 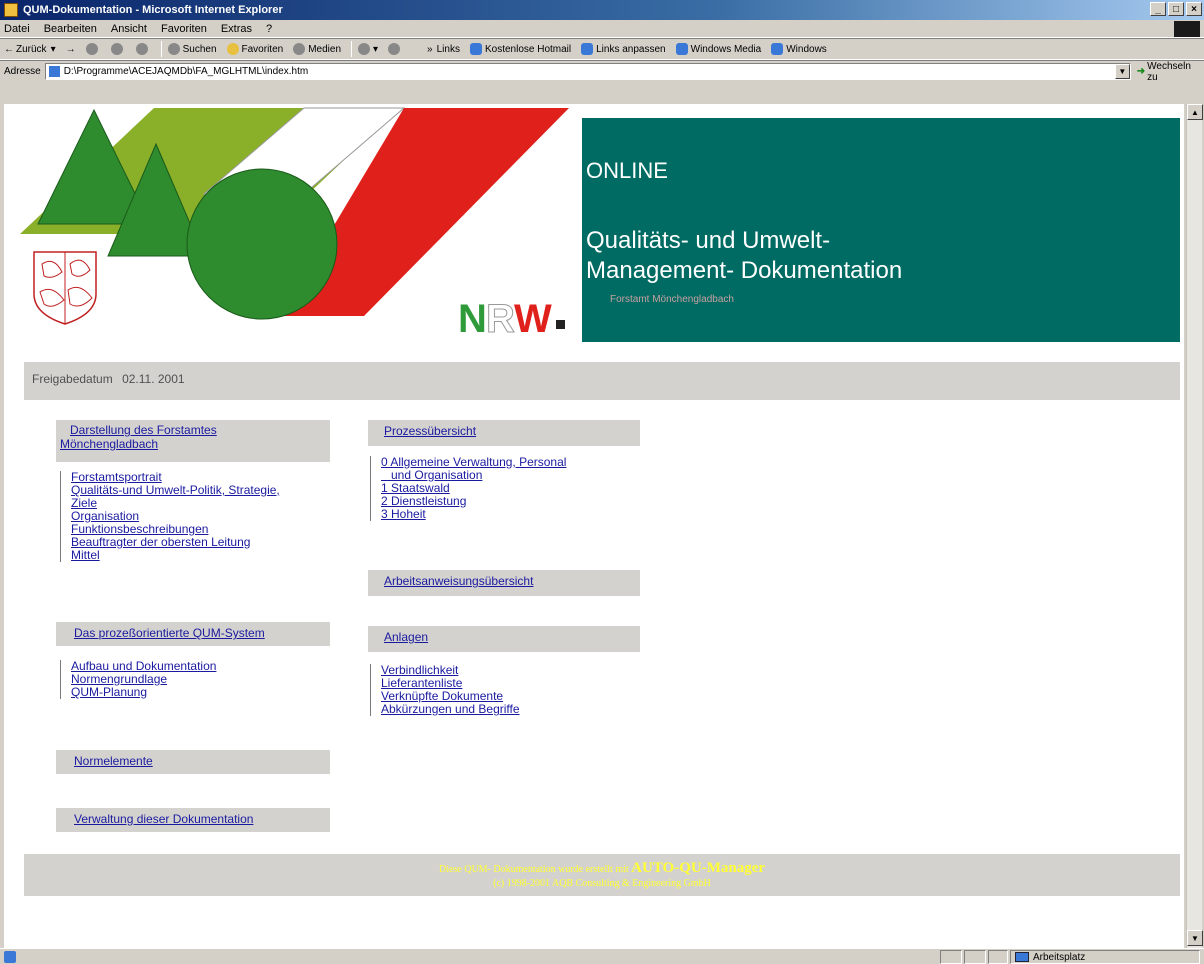 What do you see at coordinates (799, 49) in the screenshot?
I see `link-windows: Windows` at bounding box center [799, 49].